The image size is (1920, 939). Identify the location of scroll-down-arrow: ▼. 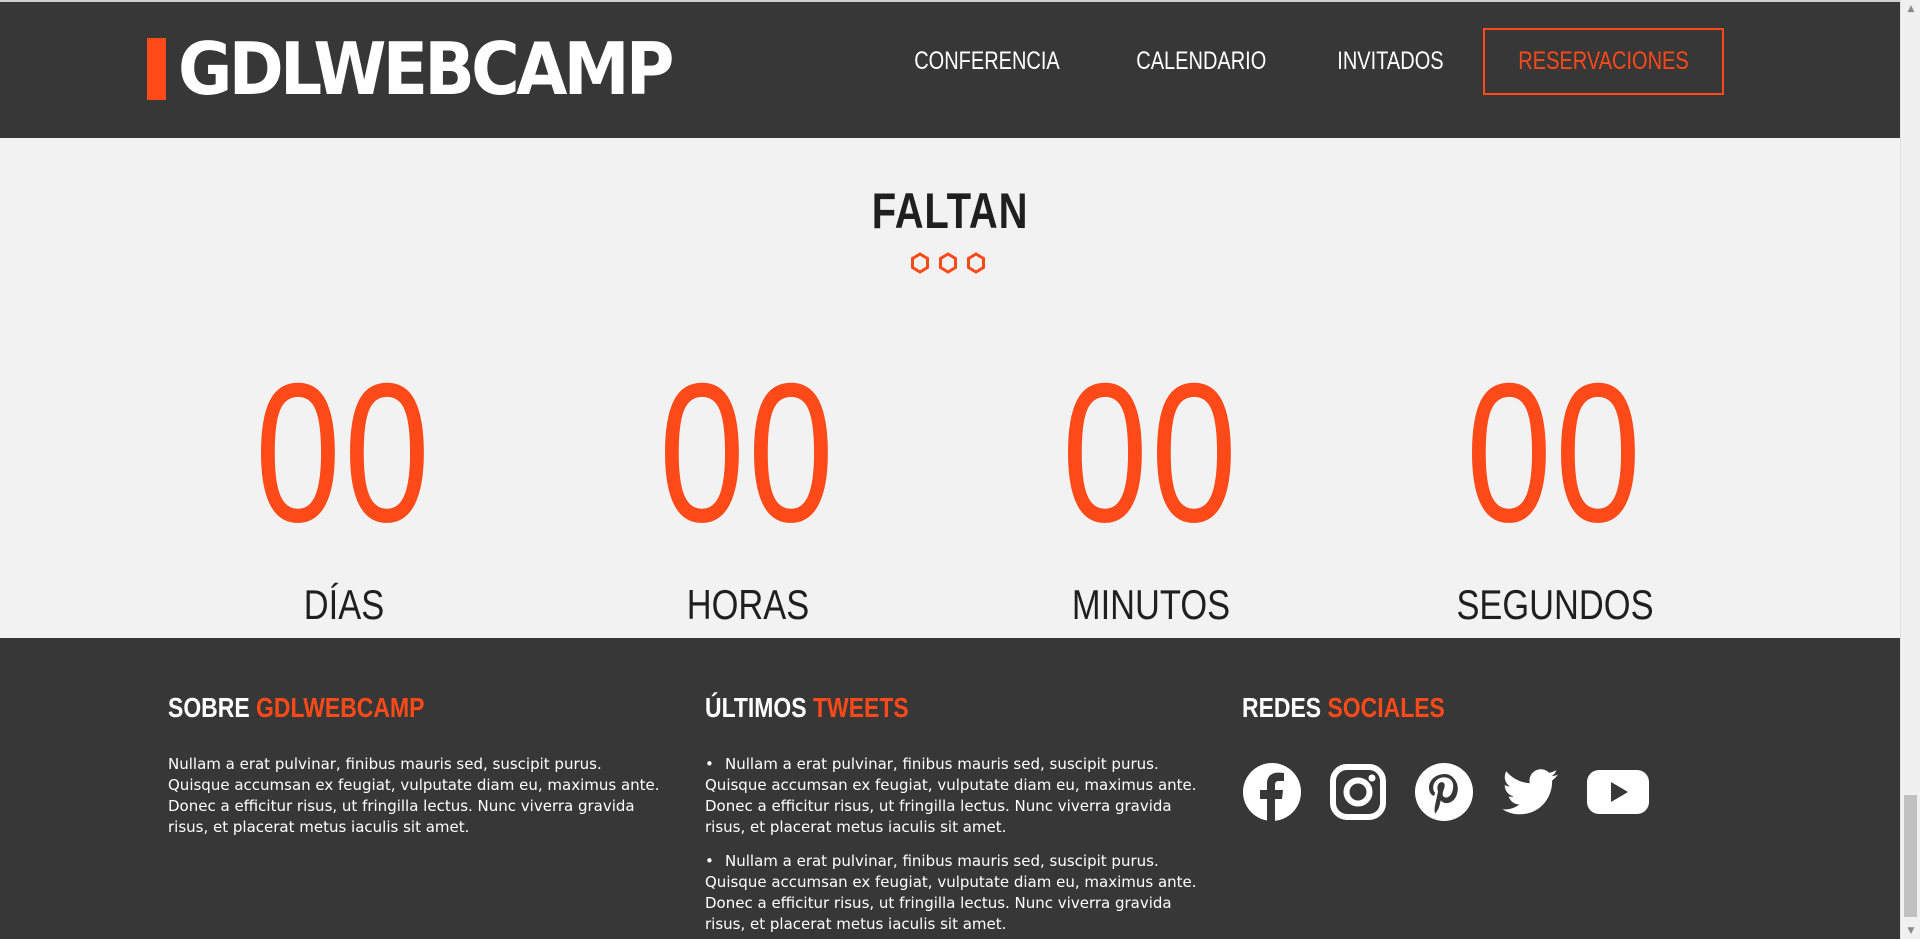
(1910, 930).